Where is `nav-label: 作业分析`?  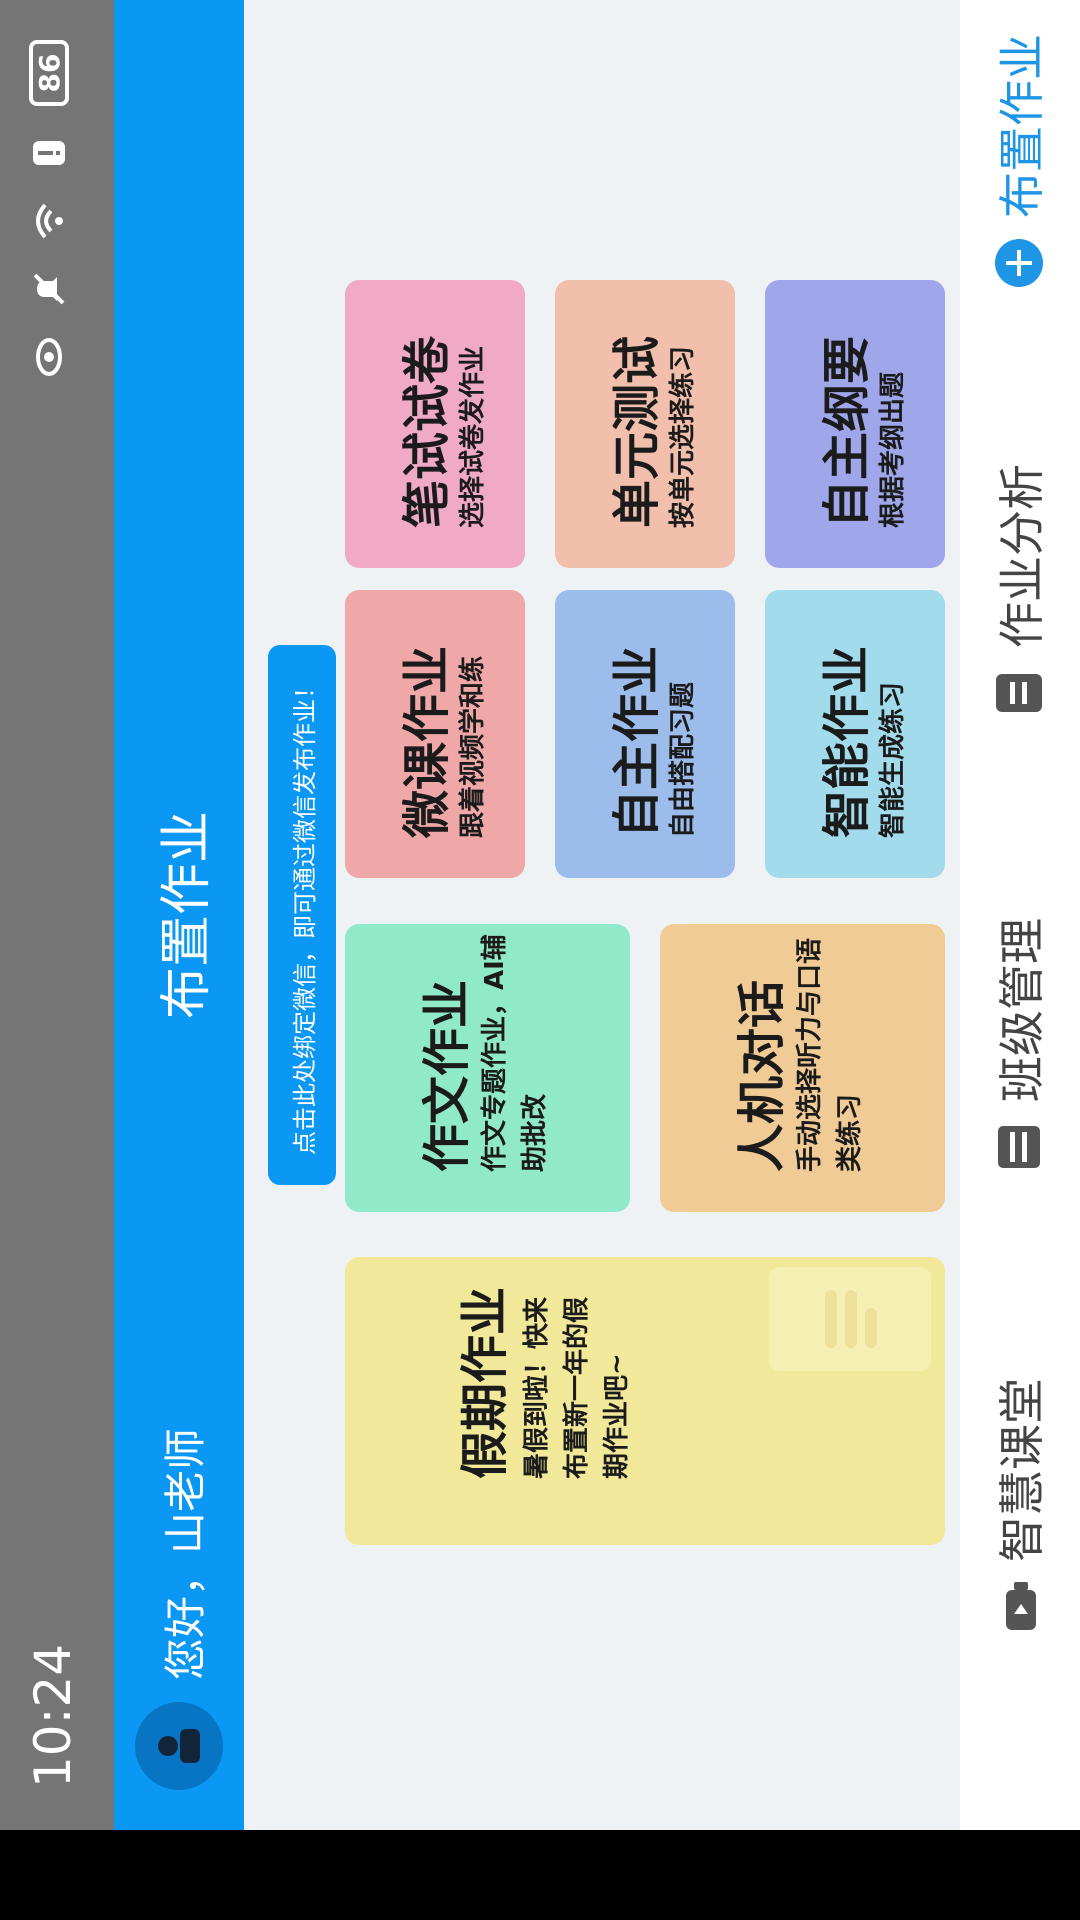 nav-label: 作业分析 is located at coordinates (1022, 556).